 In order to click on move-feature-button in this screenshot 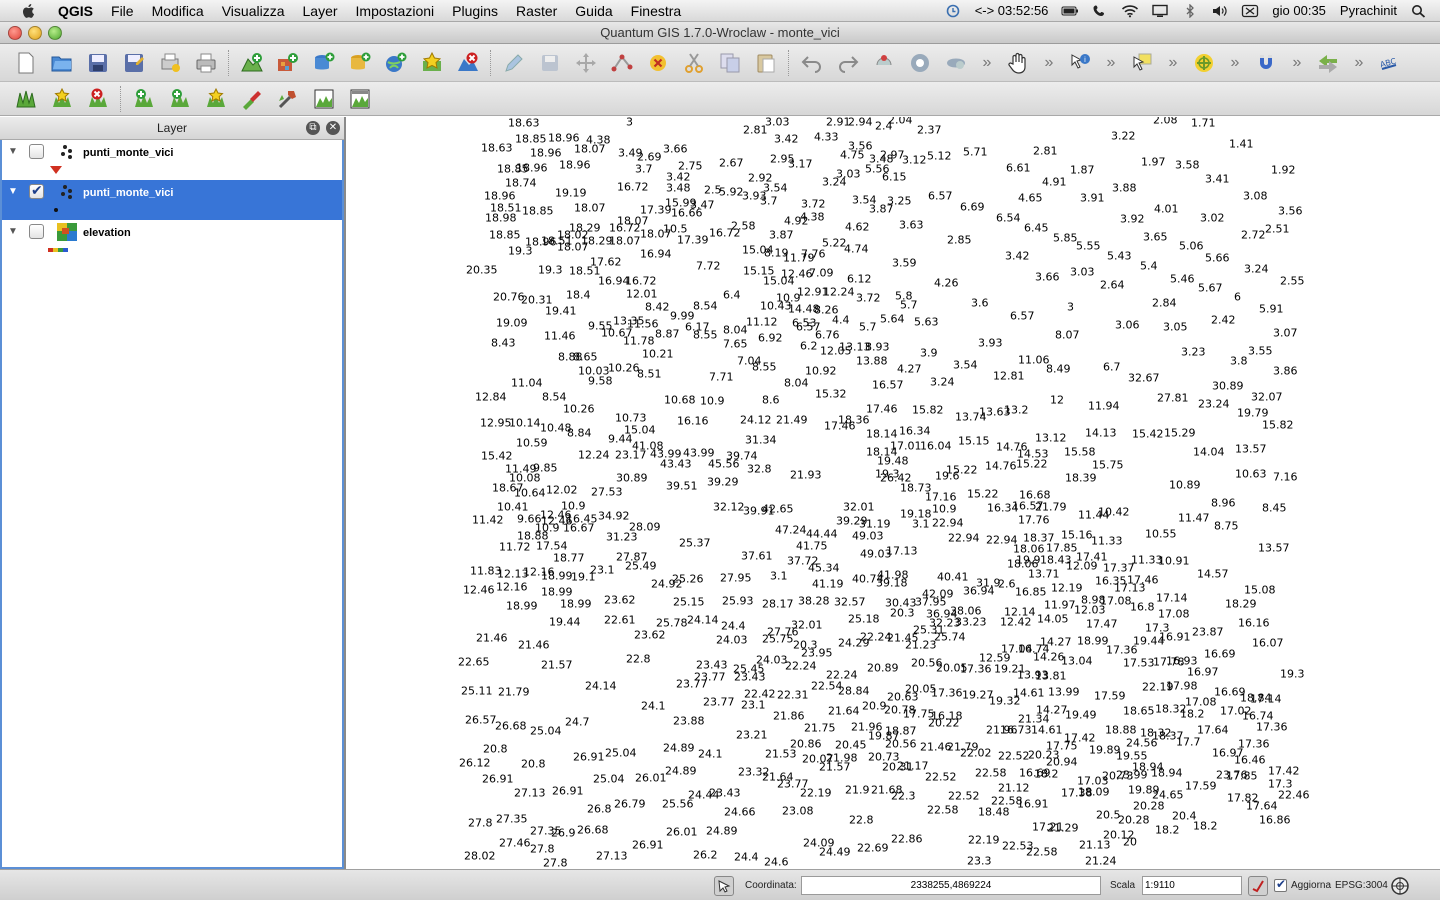, I will do `click(586, 63)`.